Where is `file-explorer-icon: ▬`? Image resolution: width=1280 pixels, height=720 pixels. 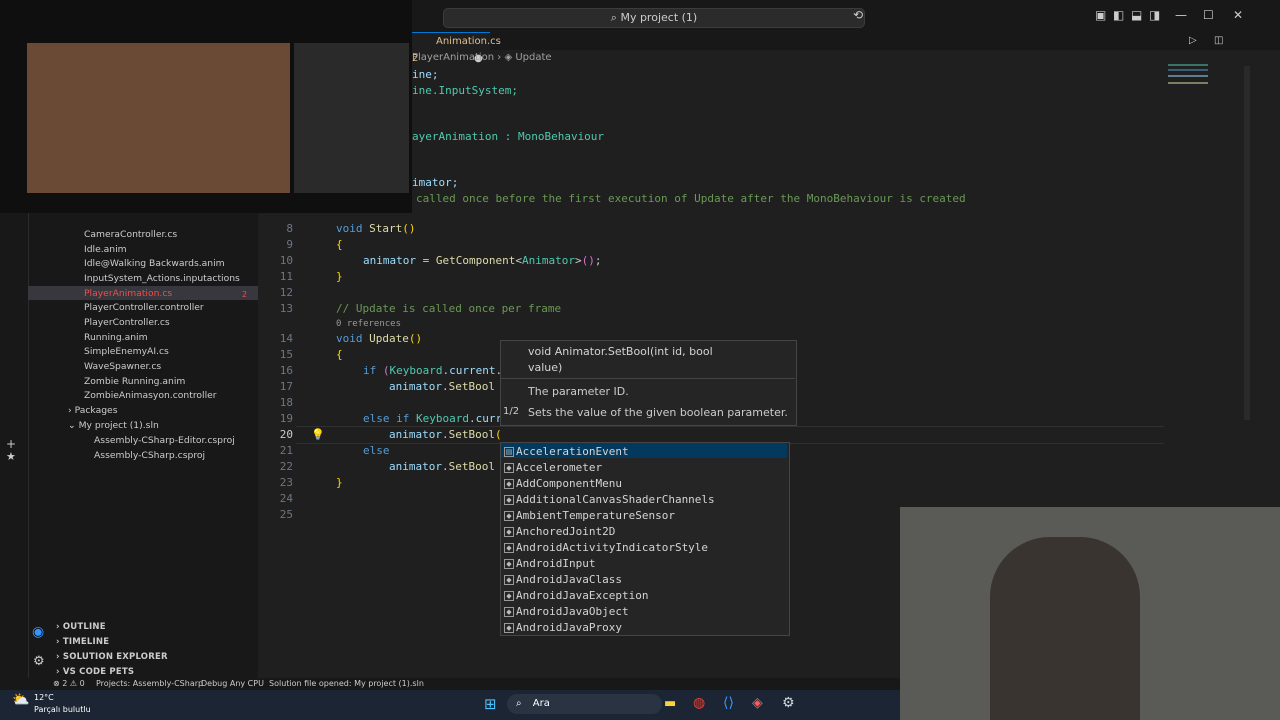 file-explorer-icon: ▬ is located at coordinates (670, 703).